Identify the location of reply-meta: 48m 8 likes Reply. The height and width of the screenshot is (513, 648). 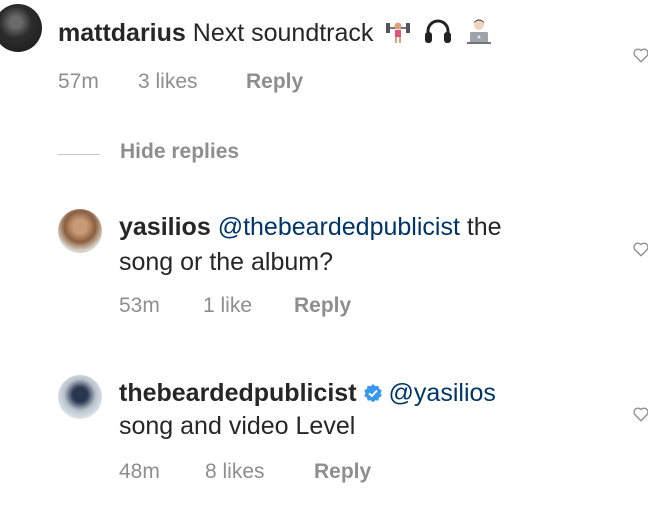
(269, 473).